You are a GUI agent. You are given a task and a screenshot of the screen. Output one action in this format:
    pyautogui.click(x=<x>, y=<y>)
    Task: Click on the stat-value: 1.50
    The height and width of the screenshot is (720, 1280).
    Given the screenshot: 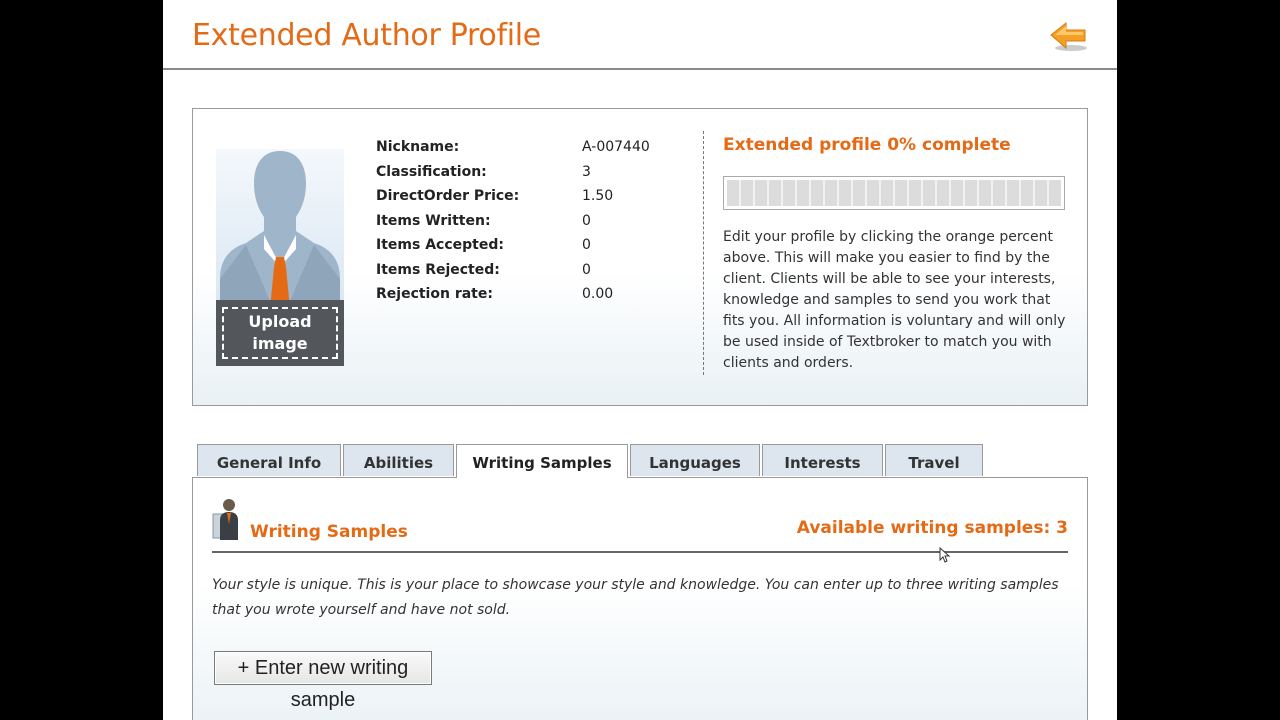 What is the action you would take?
    pyautogui.click(x=598, y=196)
    